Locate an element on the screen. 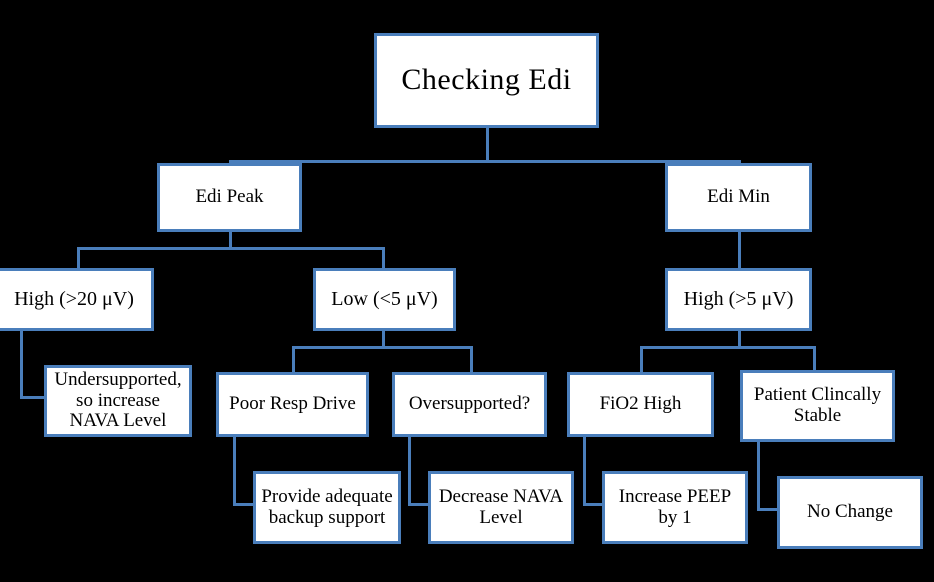  node-edi-min: Edi Min is located at coordinates (738, 197).